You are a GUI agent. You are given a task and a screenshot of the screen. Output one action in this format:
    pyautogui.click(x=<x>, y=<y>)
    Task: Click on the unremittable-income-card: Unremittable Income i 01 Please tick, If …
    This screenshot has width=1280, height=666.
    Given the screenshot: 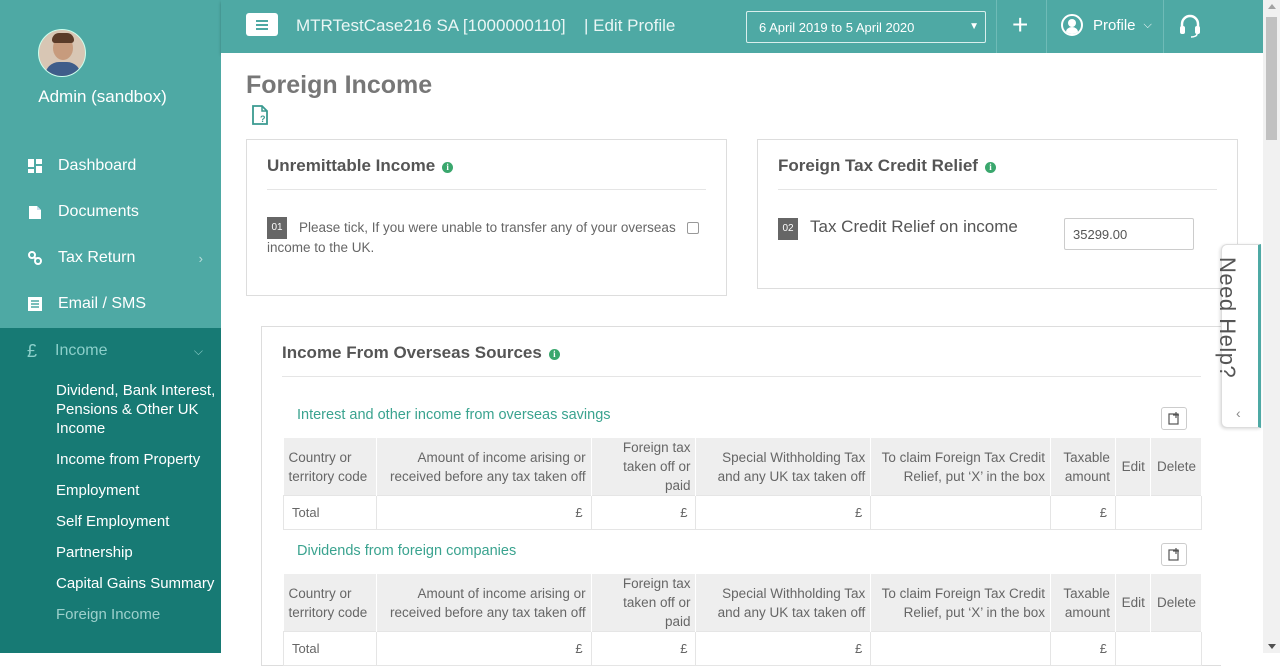 What is the action you would take?
    pyautogui.click(x=486, y=217)
    